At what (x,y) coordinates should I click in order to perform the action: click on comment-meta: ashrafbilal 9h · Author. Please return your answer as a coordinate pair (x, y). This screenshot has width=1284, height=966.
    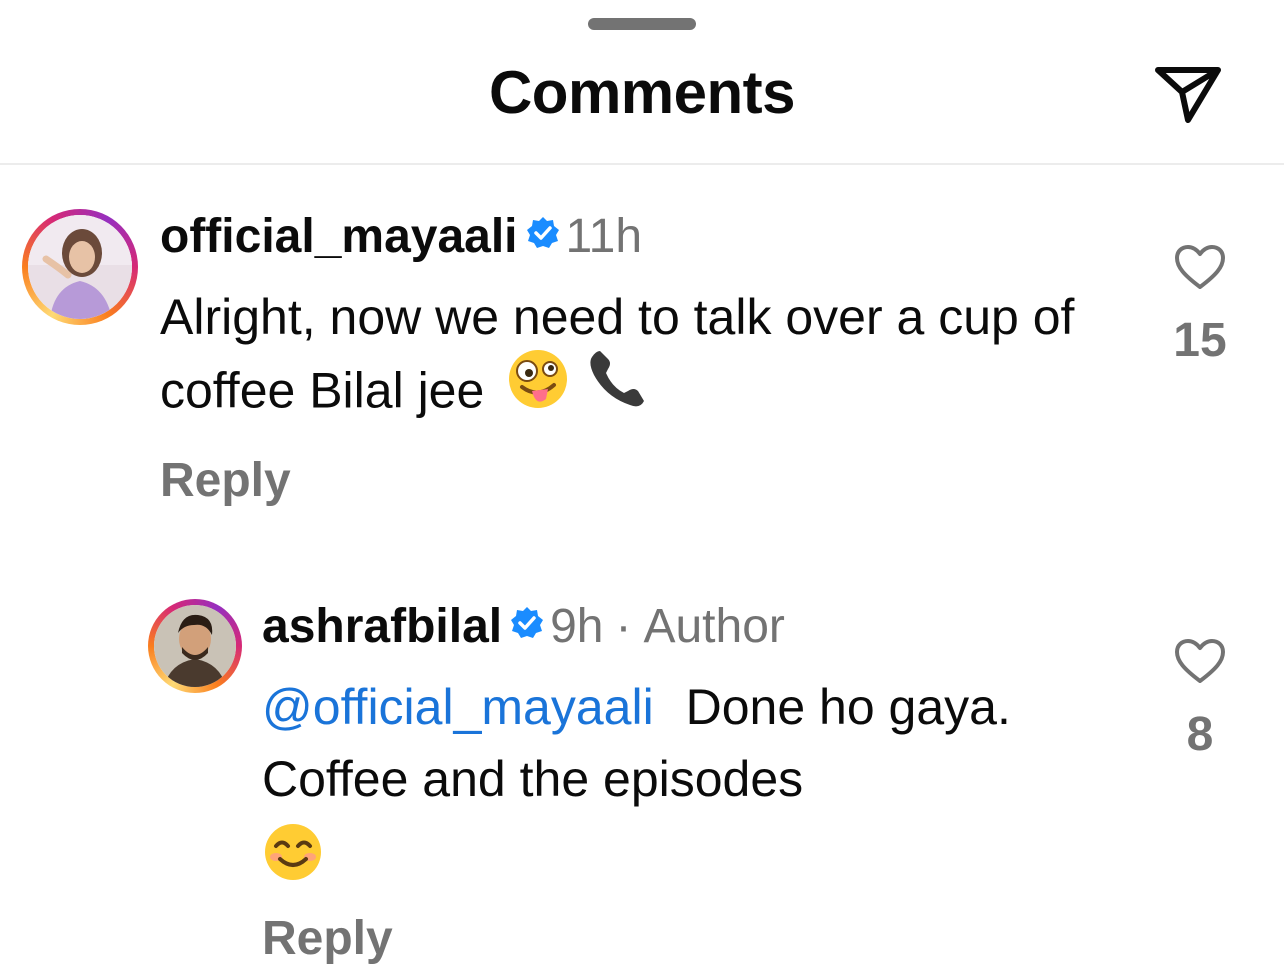
    Looking at the image, I should click on (523, 628).